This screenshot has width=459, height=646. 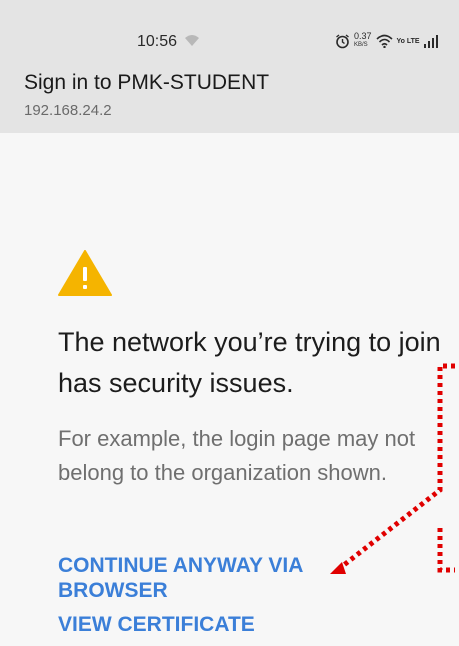 I want to click on speed-unit: KB/S, so click(x=361, y=45).